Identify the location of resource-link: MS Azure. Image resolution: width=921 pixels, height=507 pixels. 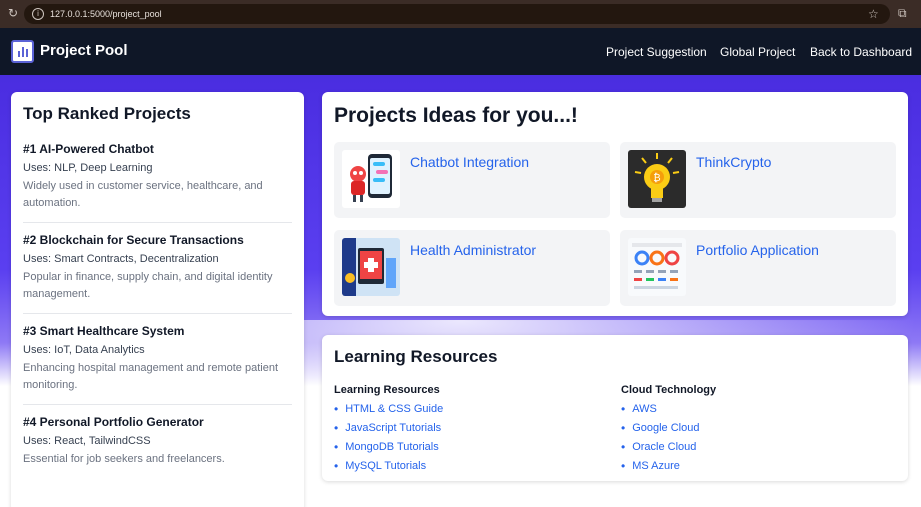
(668, 466).